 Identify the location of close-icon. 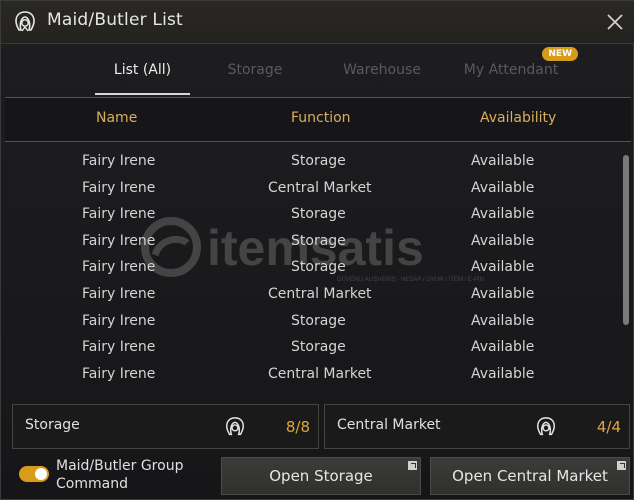
(615, 22).